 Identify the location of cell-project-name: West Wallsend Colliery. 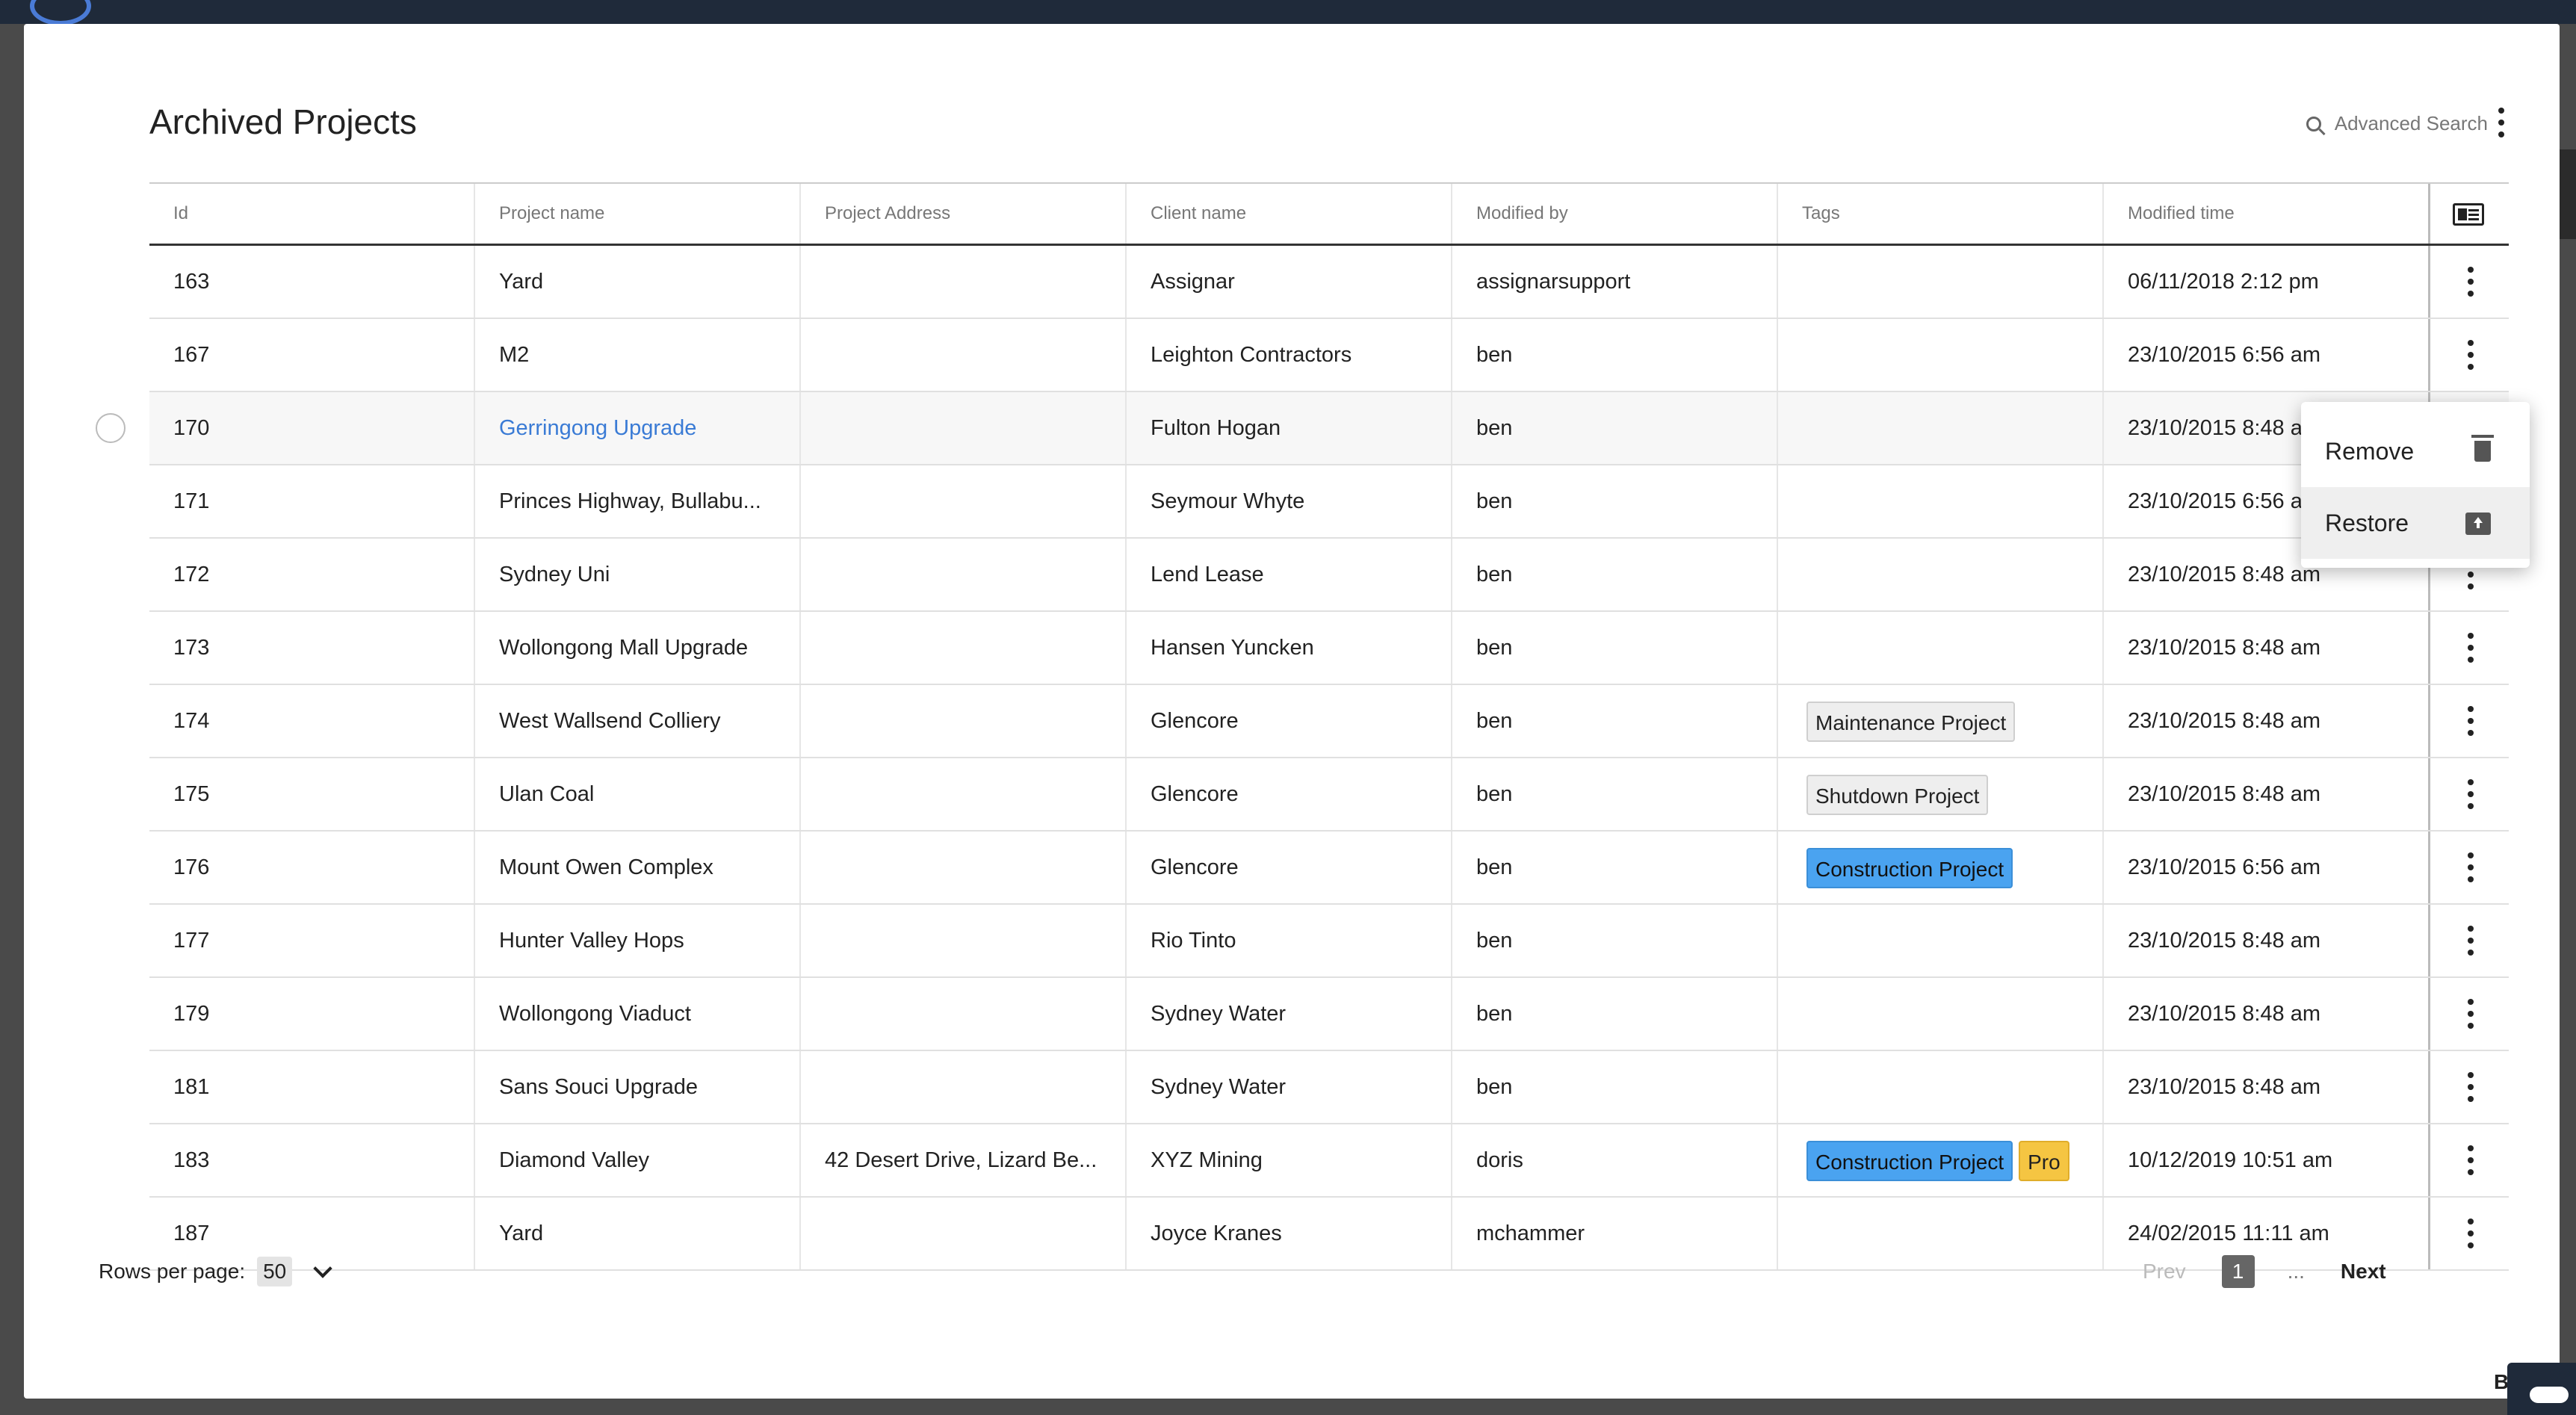
(638, 721).